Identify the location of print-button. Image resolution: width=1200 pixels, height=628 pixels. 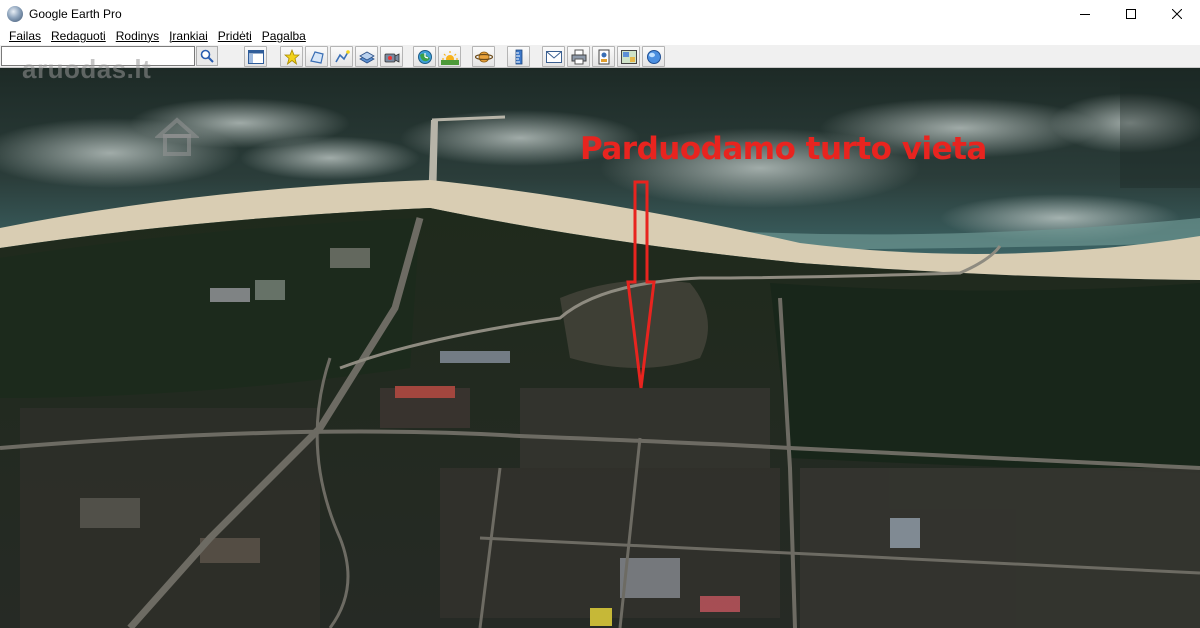
(578, 56).